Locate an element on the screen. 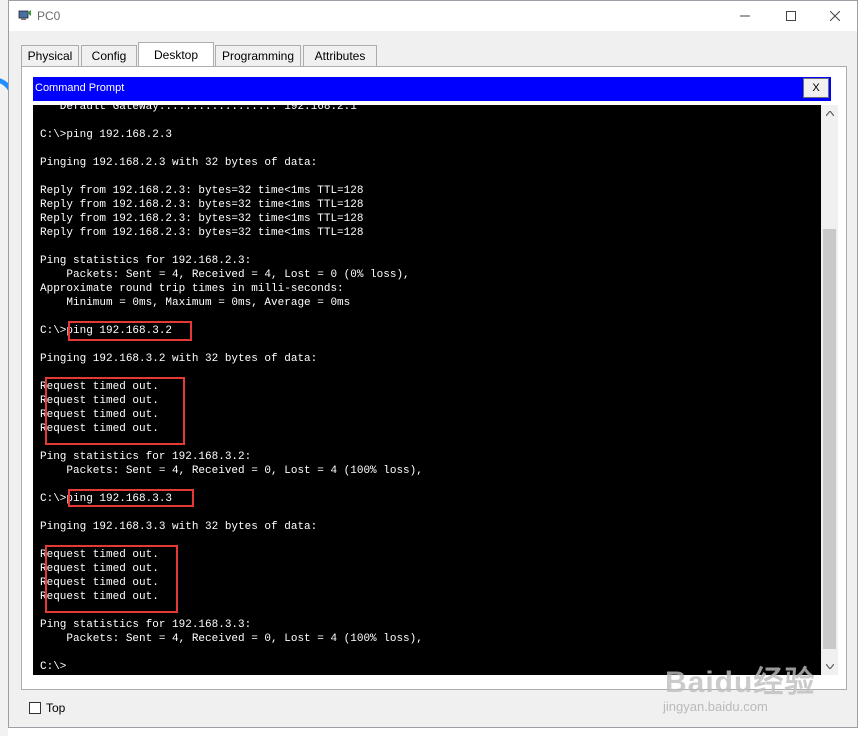 This screenshot has height=736, width=866. command-prompt-close-button: X is located at coordinates (816, 88).